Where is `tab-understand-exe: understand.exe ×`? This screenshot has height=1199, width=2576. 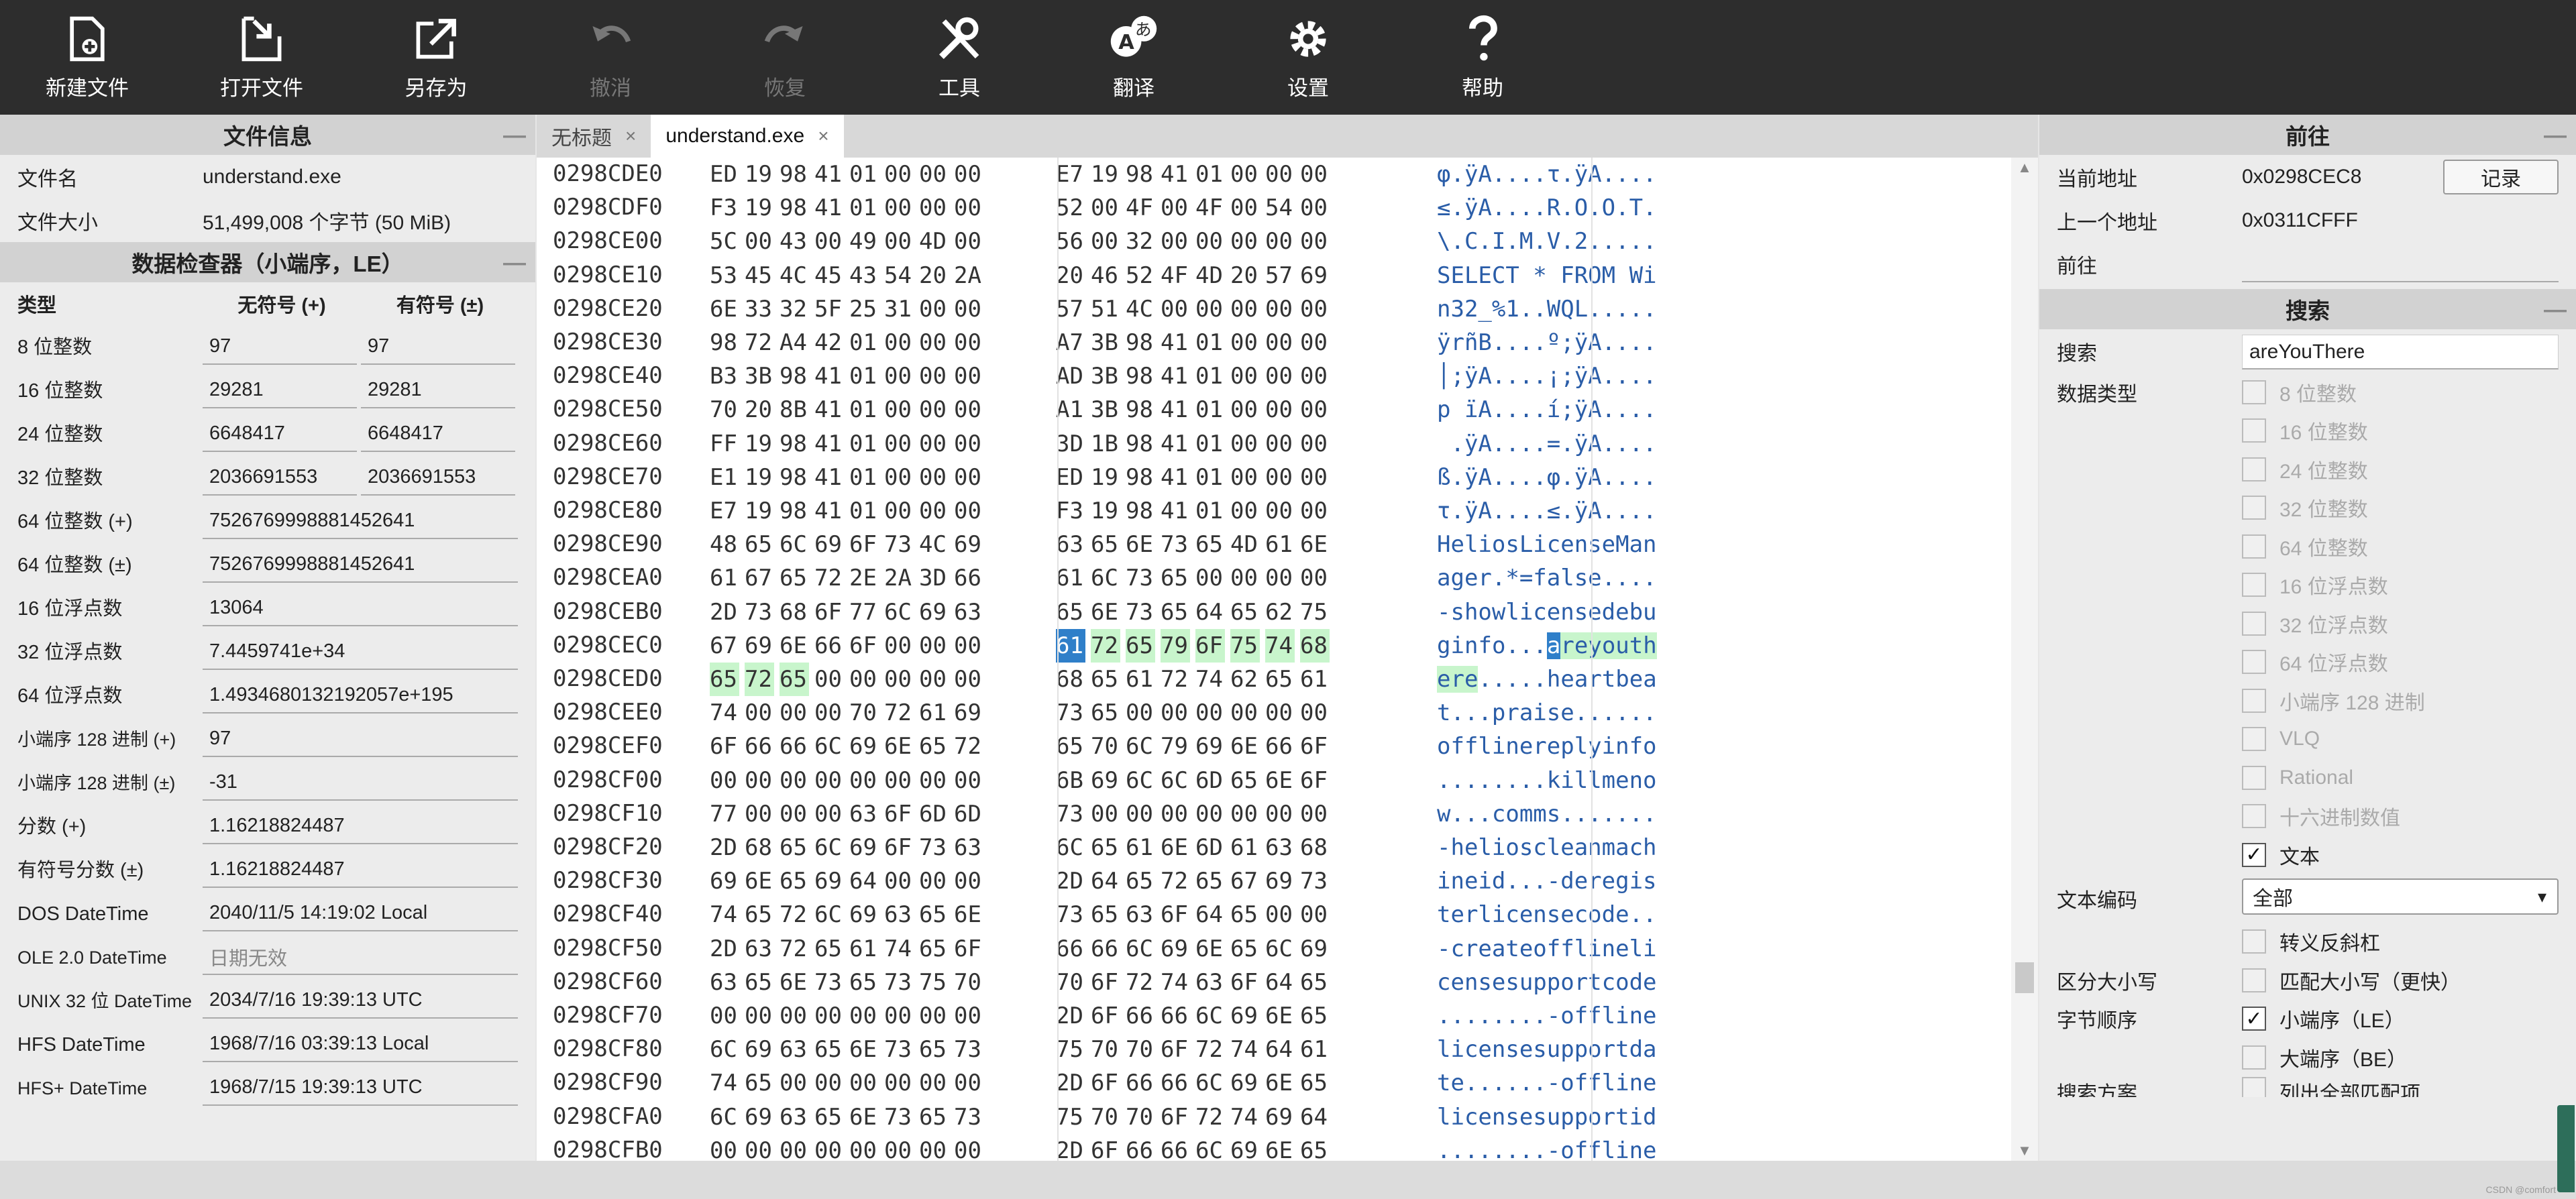 tab-understand-exe: understand.exe × is located at coordinates (747, 136).